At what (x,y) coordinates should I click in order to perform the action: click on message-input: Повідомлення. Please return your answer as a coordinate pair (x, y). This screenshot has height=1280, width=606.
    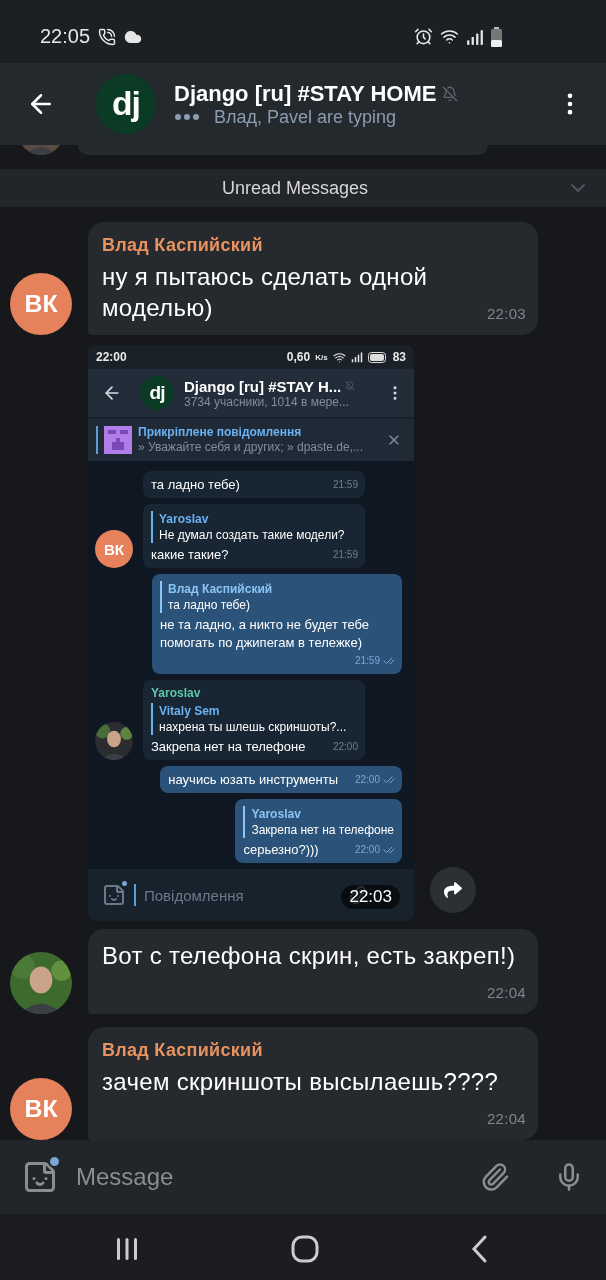
    Looking at the image, I should click on (242, 895).